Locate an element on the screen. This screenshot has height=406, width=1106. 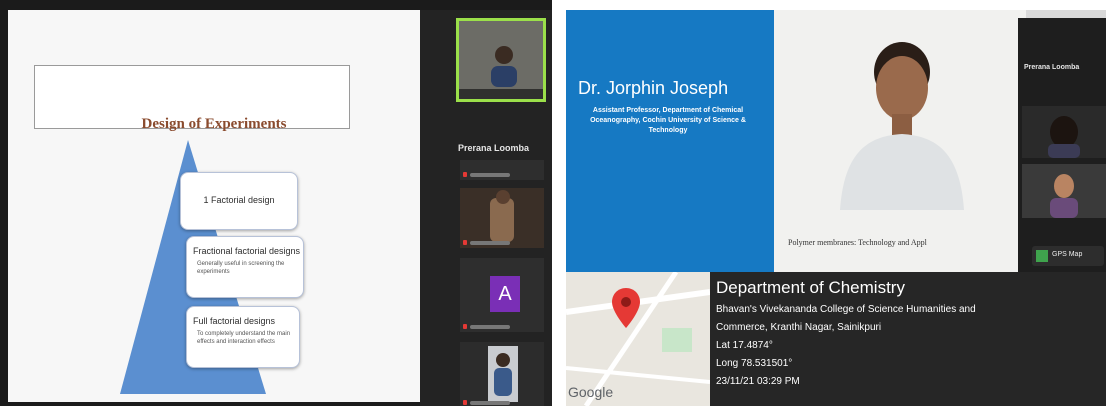
stage-3-title: Full factorial designs is located at coordinates (234, 321).